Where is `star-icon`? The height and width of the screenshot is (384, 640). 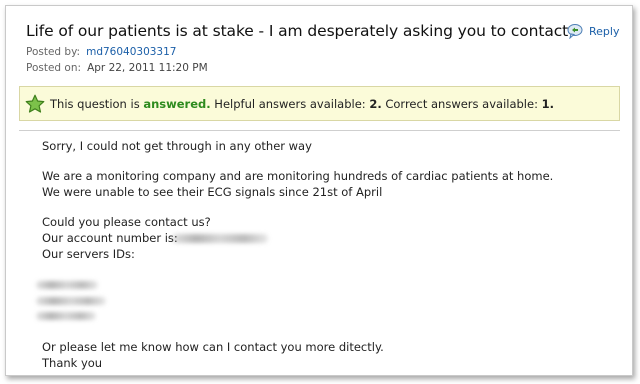
star-icon is located at coordinates (35, 103).